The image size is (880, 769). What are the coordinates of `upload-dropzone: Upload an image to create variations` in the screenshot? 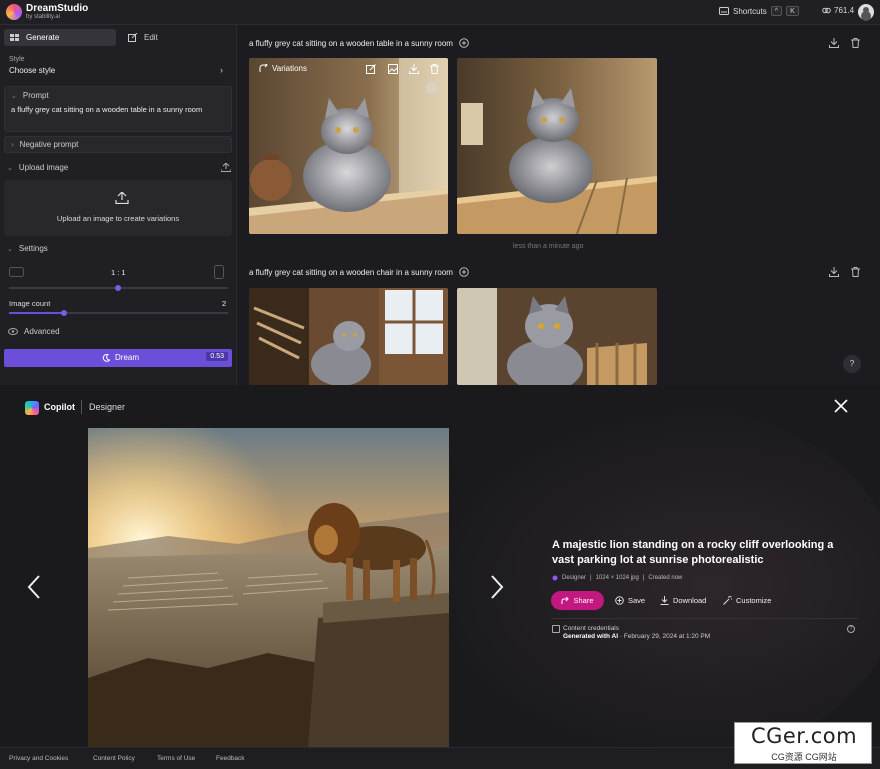 It's located at (118, 208).